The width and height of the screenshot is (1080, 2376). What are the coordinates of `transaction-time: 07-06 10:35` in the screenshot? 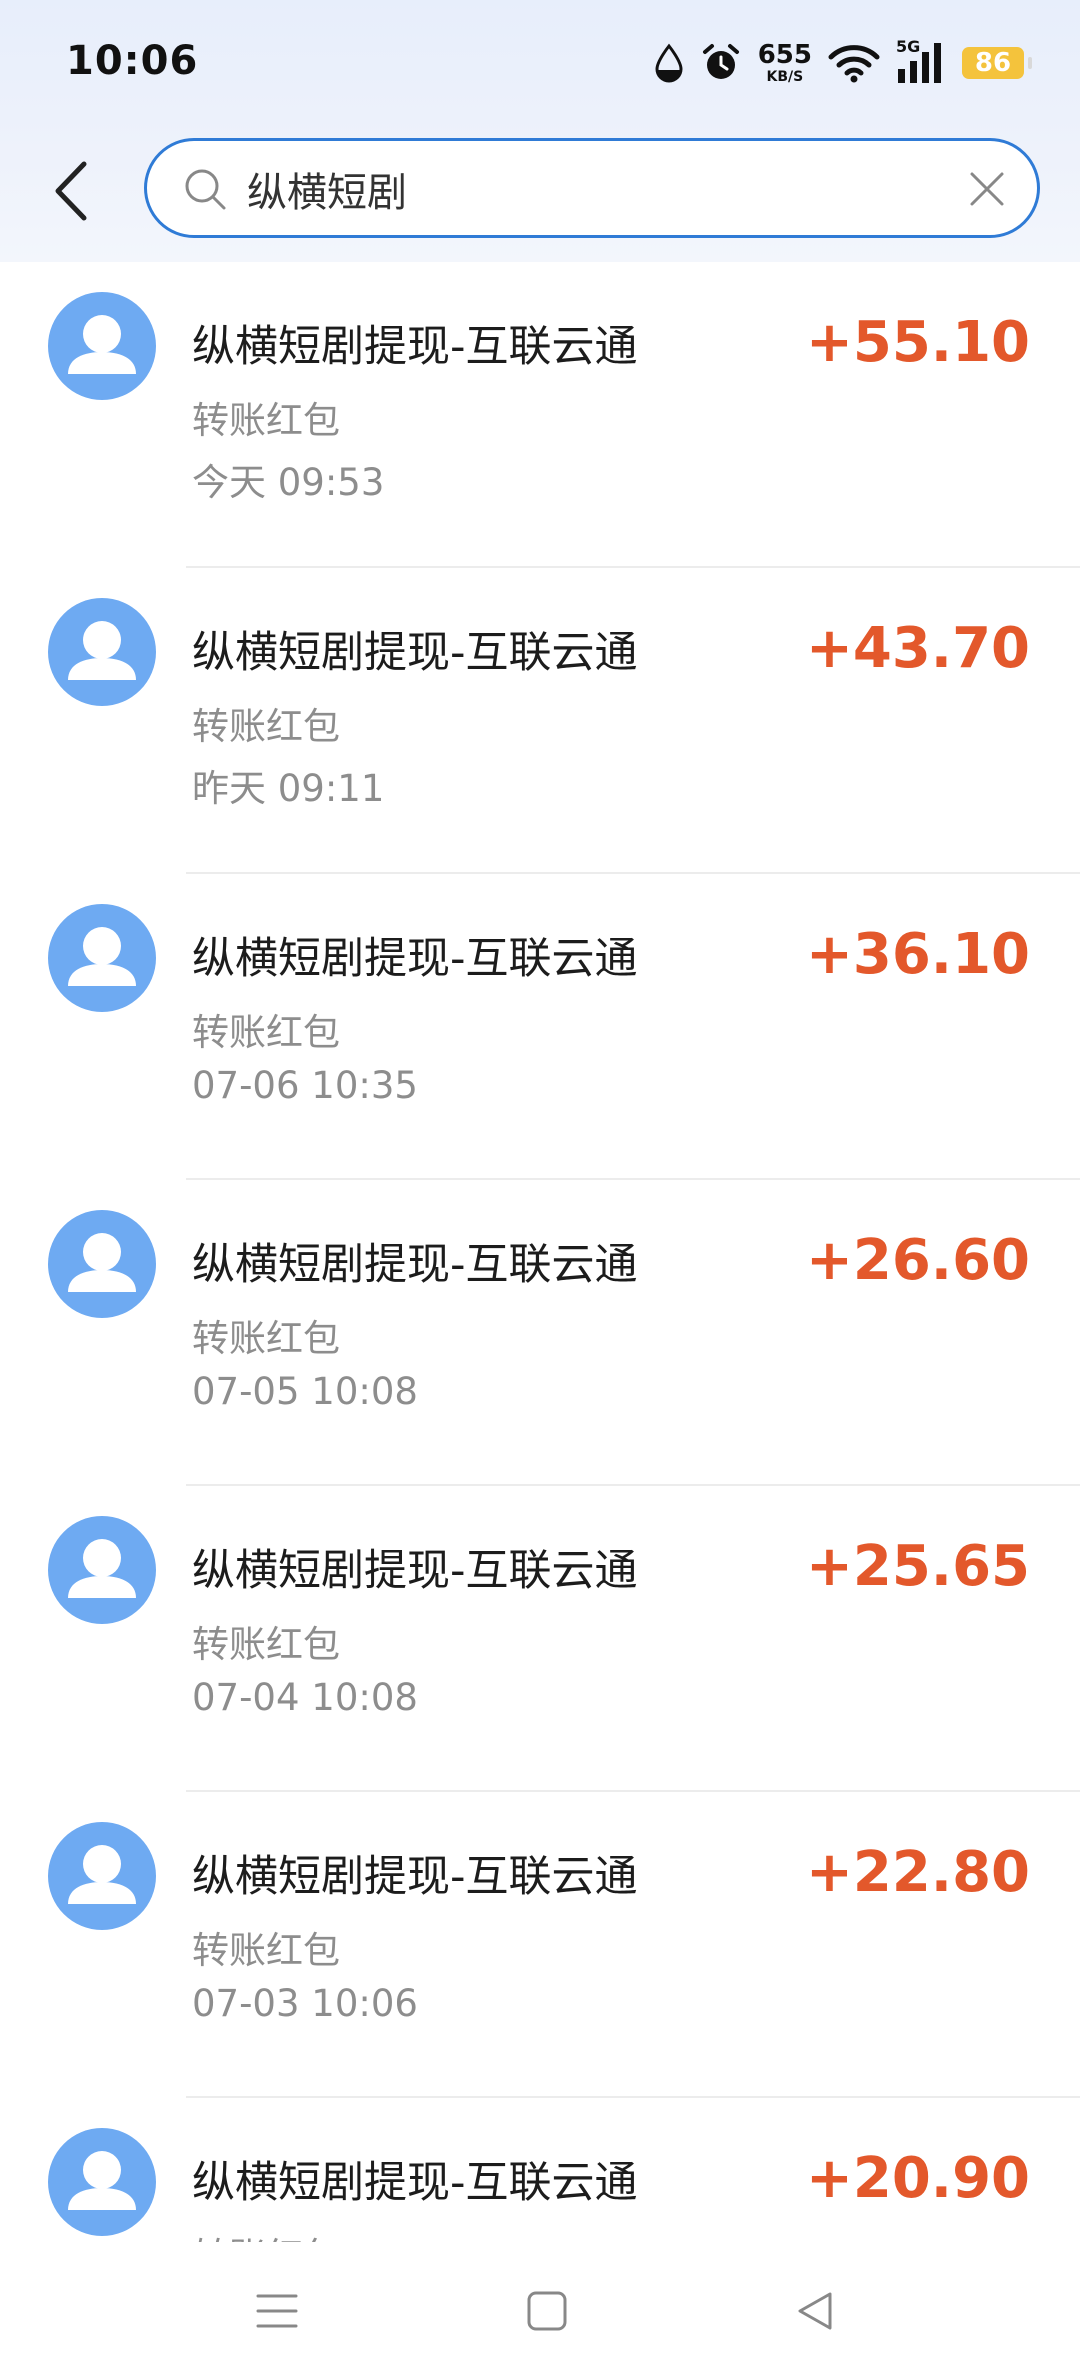 It's located at (305, 1085).